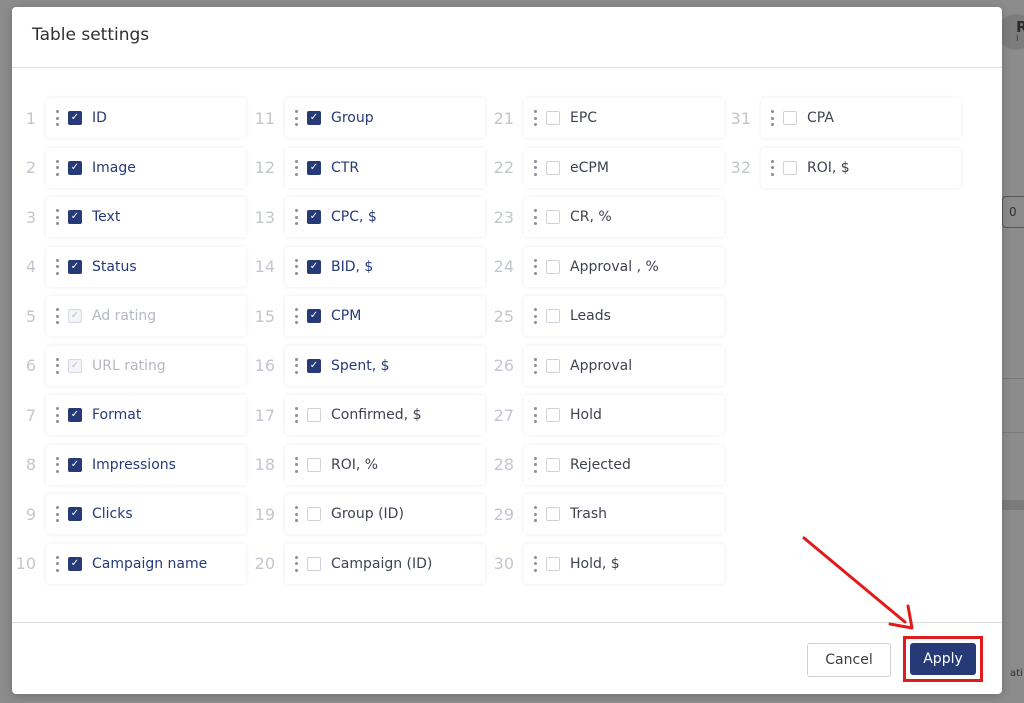 Image resolution: width=1024 pixels, height=703 pixels. Describe the element at coordinates (624, 415) in the screenshot. I see `column-setting-card: Hold` at that location.